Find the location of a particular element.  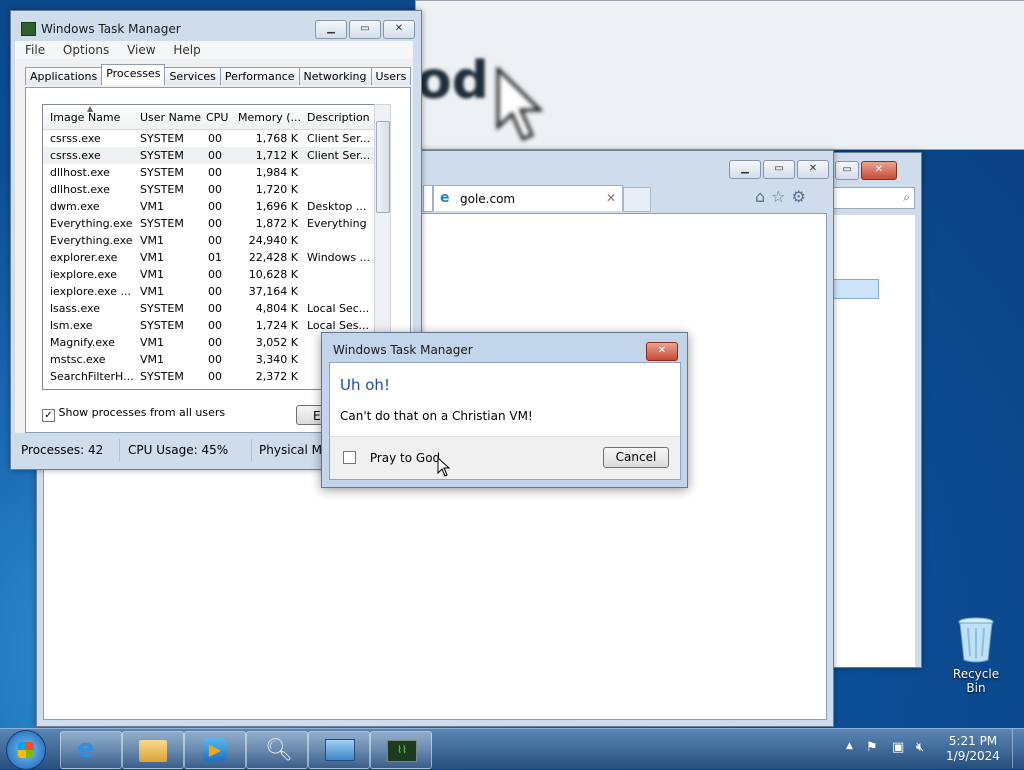

menu-bar: File Options View Help is located at coordinates (214, 50).